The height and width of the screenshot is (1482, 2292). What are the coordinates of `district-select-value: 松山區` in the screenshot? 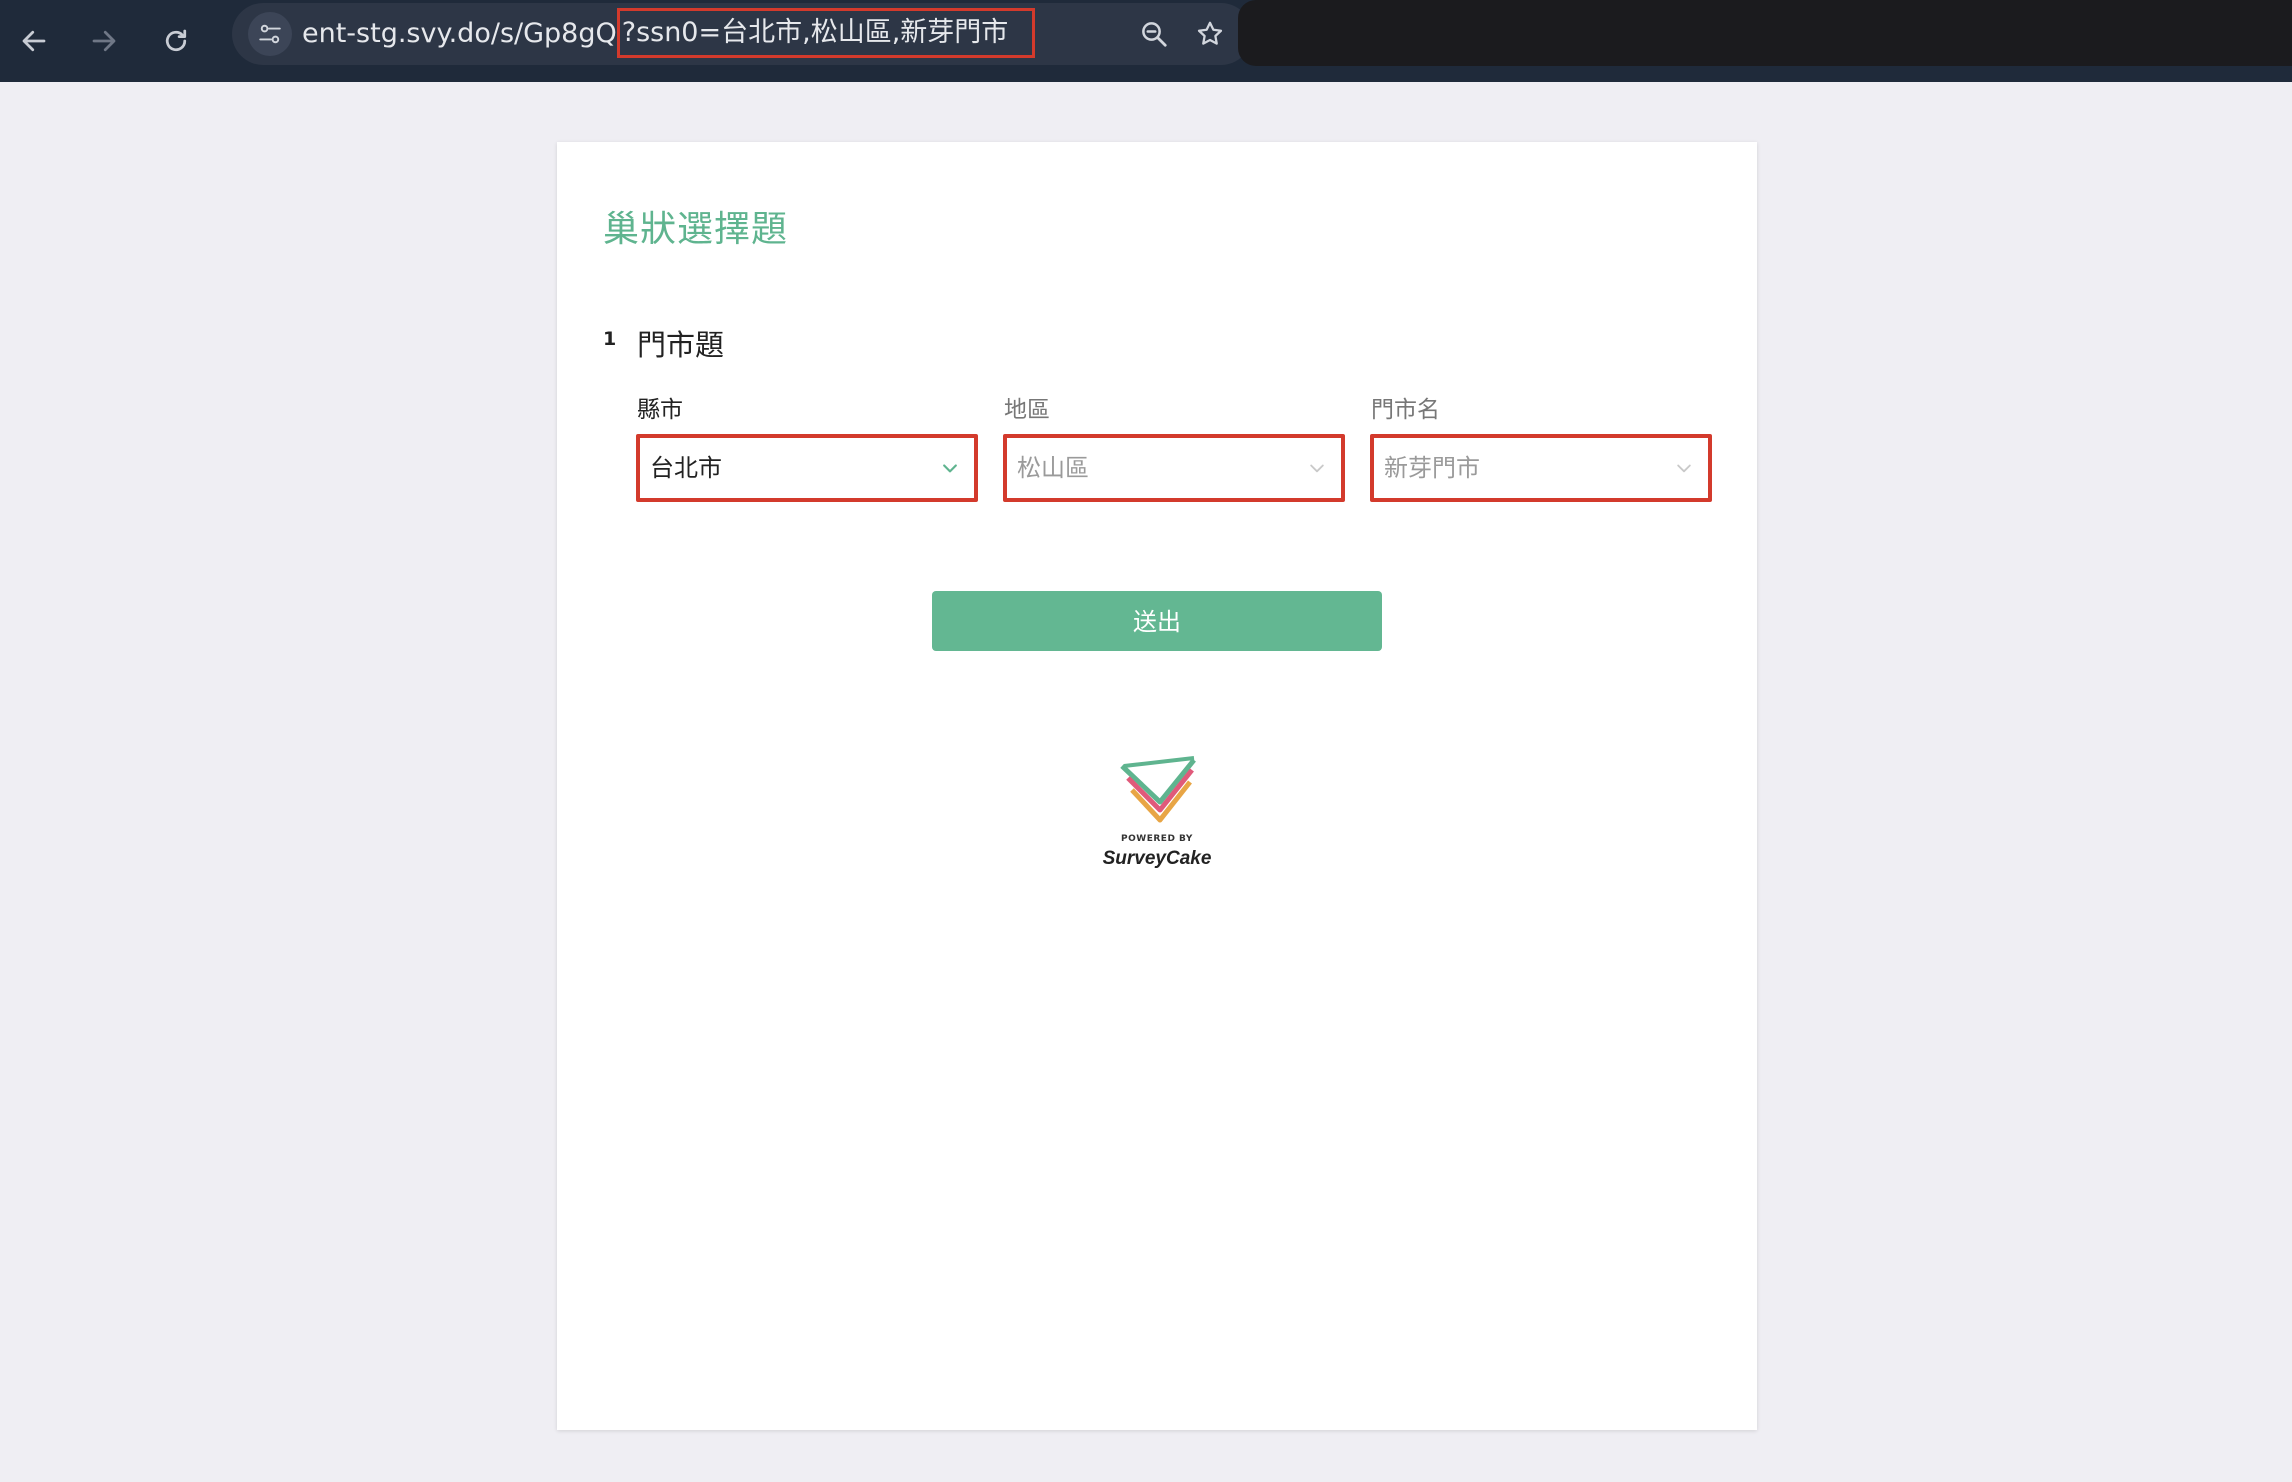 It's located at (1053, 468).